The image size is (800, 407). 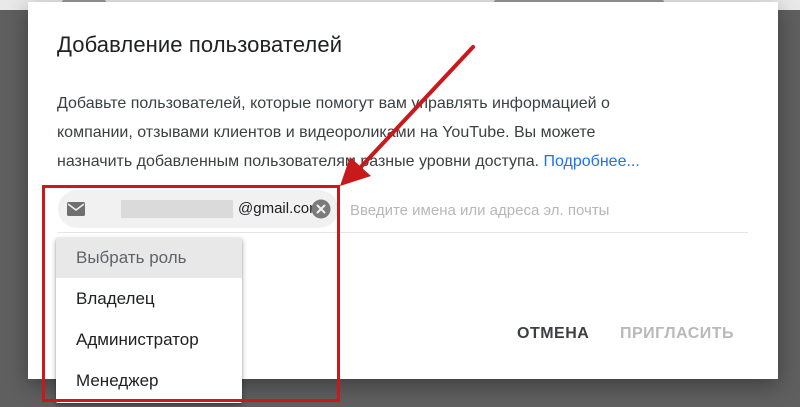 What do you see at coordinates (149, 340) in the screenshot?
I see `role-option-admin: Администратор` at bounding box center [149, 340].